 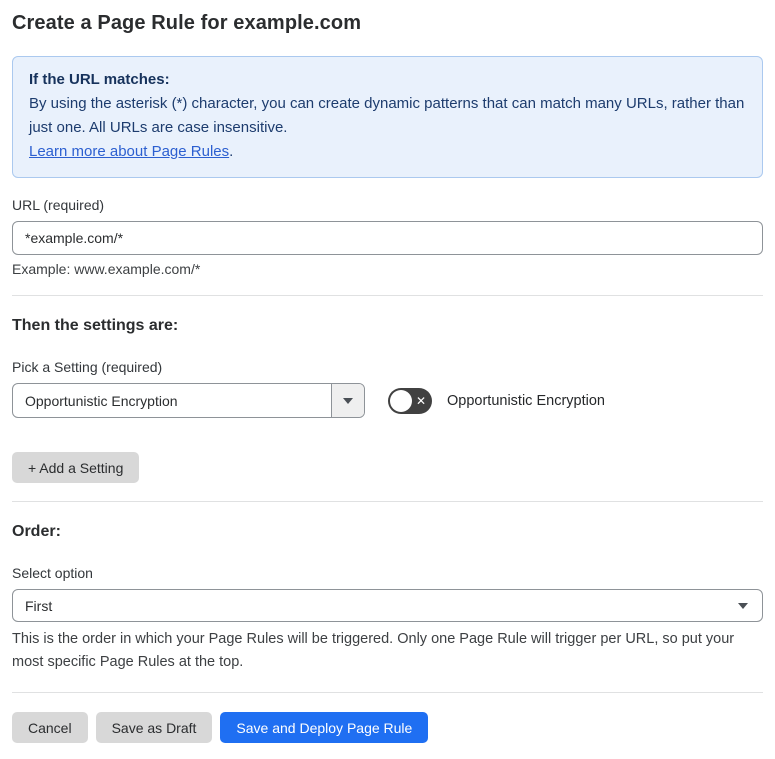 What do you see at coordinates (387, 152) in the screenshot?
I see `info-box-link-line: Learn more about Page Rules.` at bounding box center [387, 152].